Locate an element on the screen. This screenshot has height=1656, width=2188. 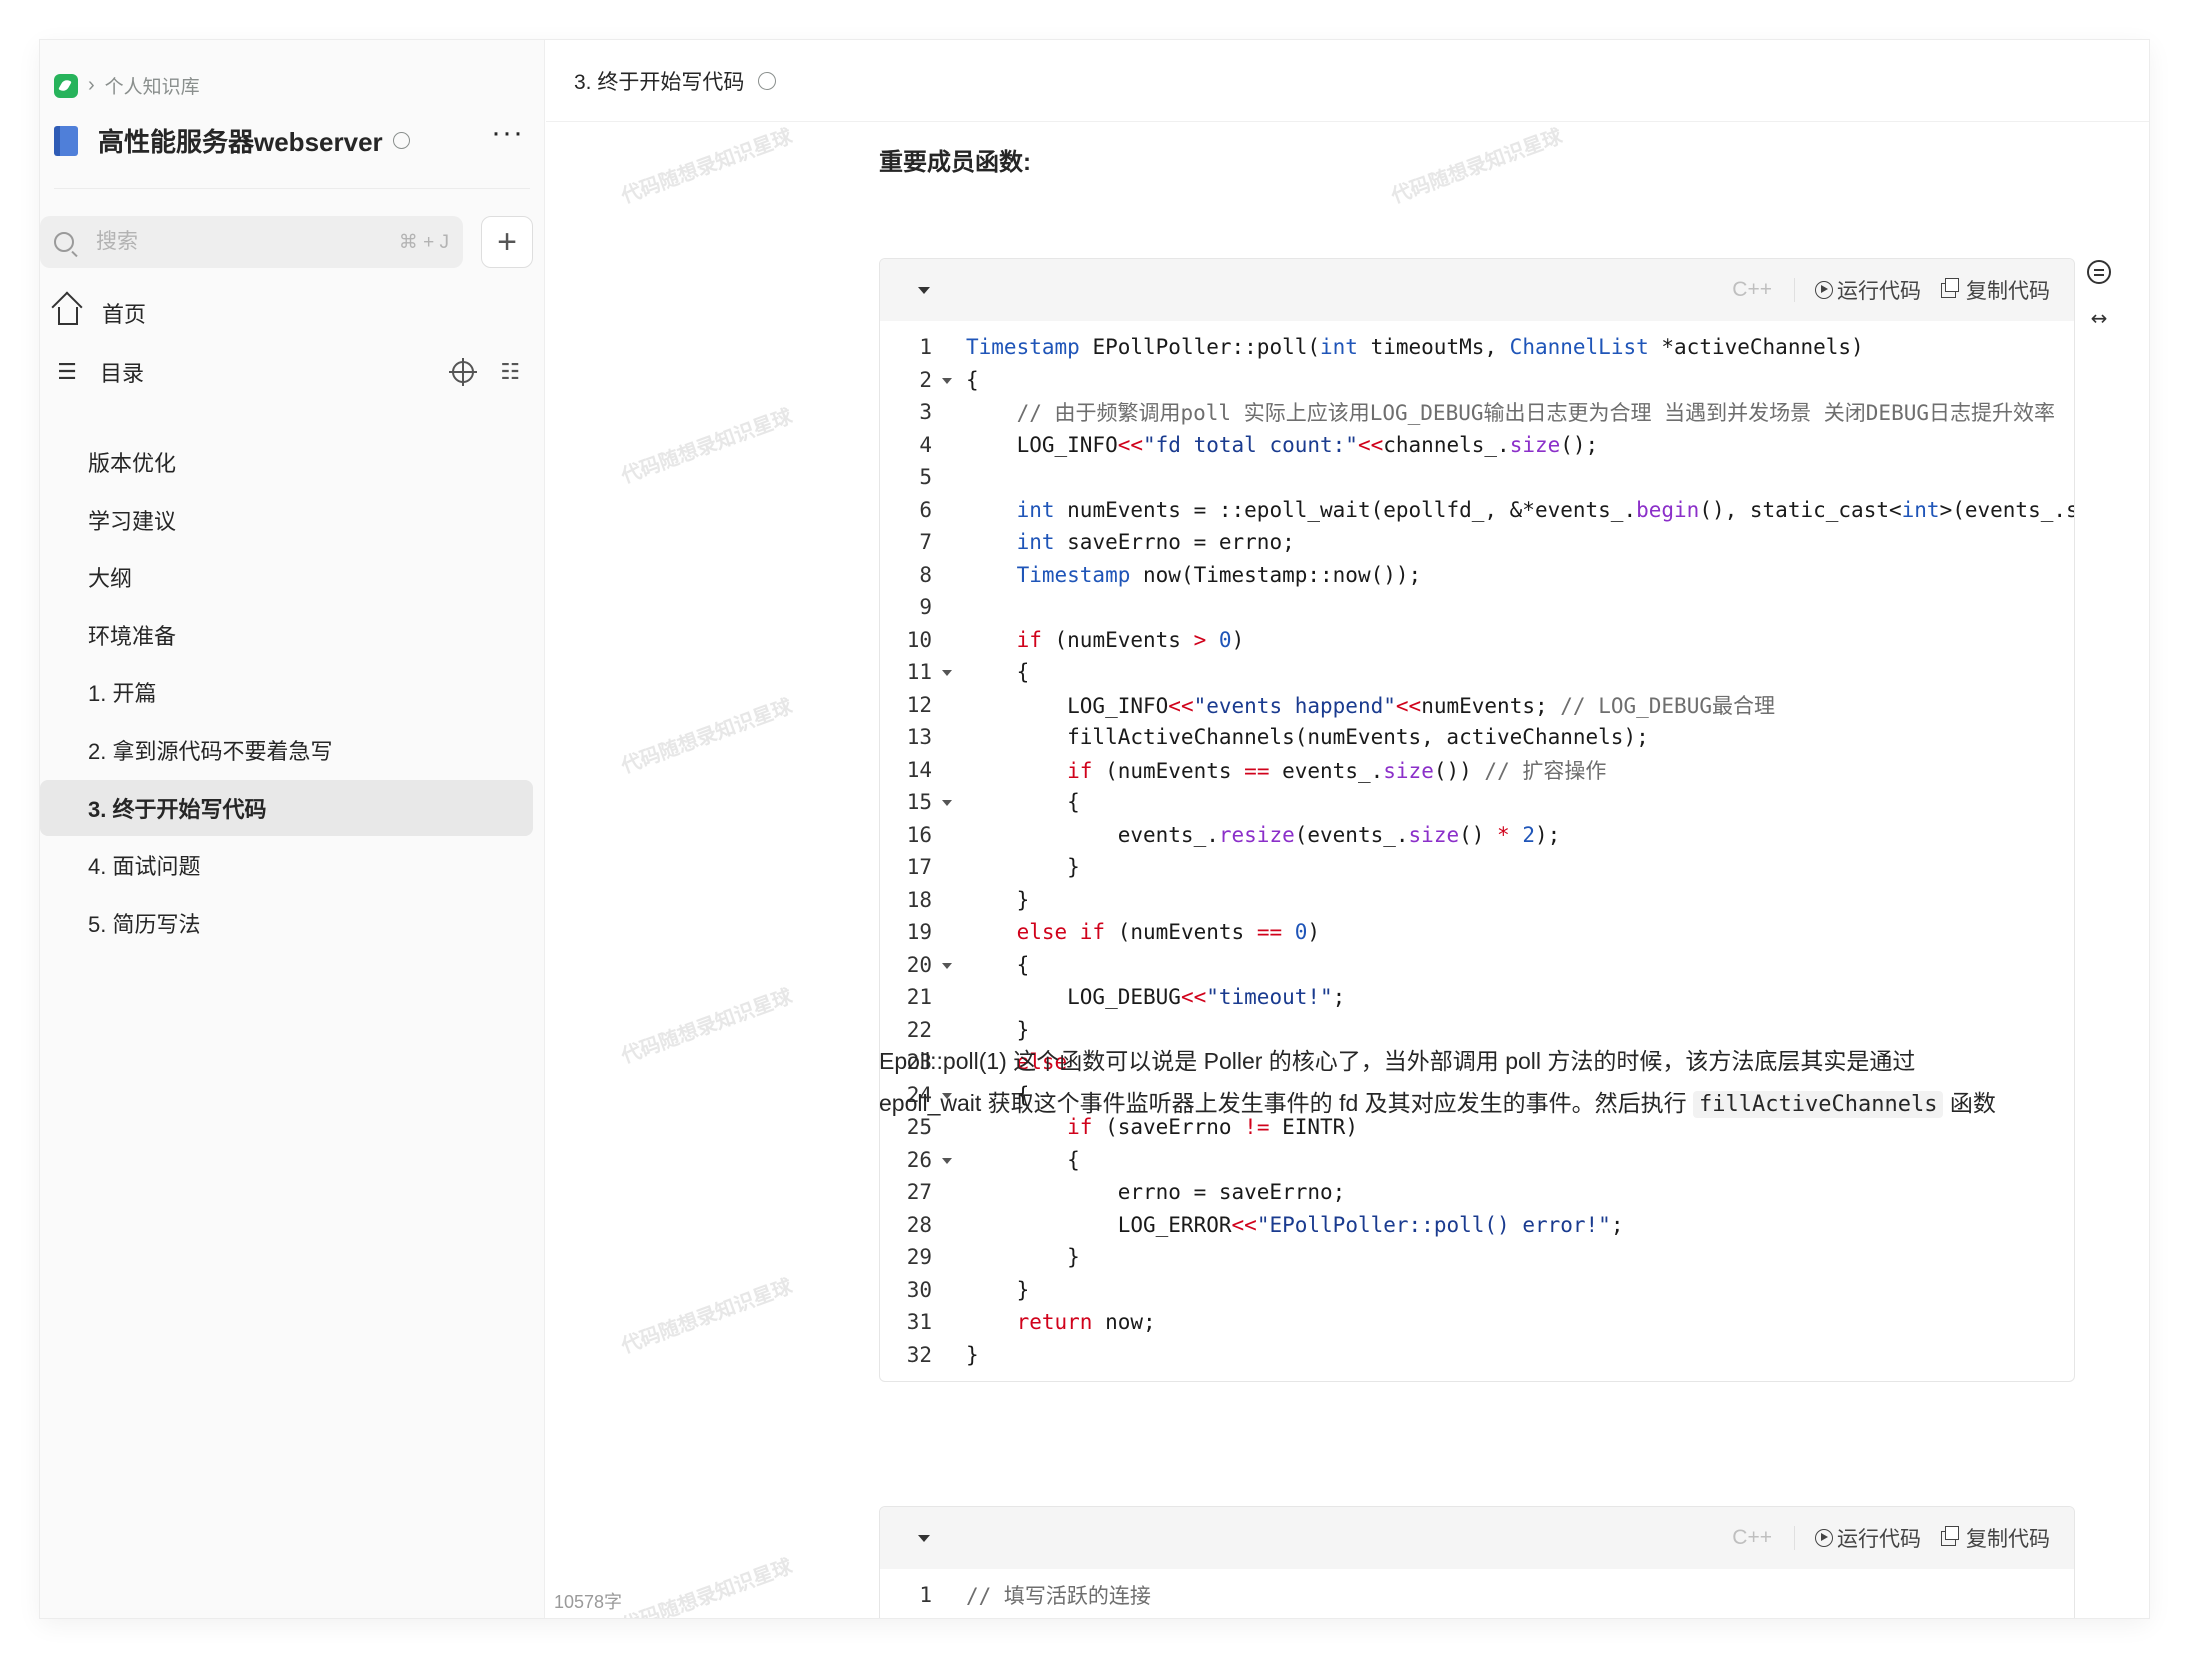
line-number: 27 is located at coordinates (919, 1192).